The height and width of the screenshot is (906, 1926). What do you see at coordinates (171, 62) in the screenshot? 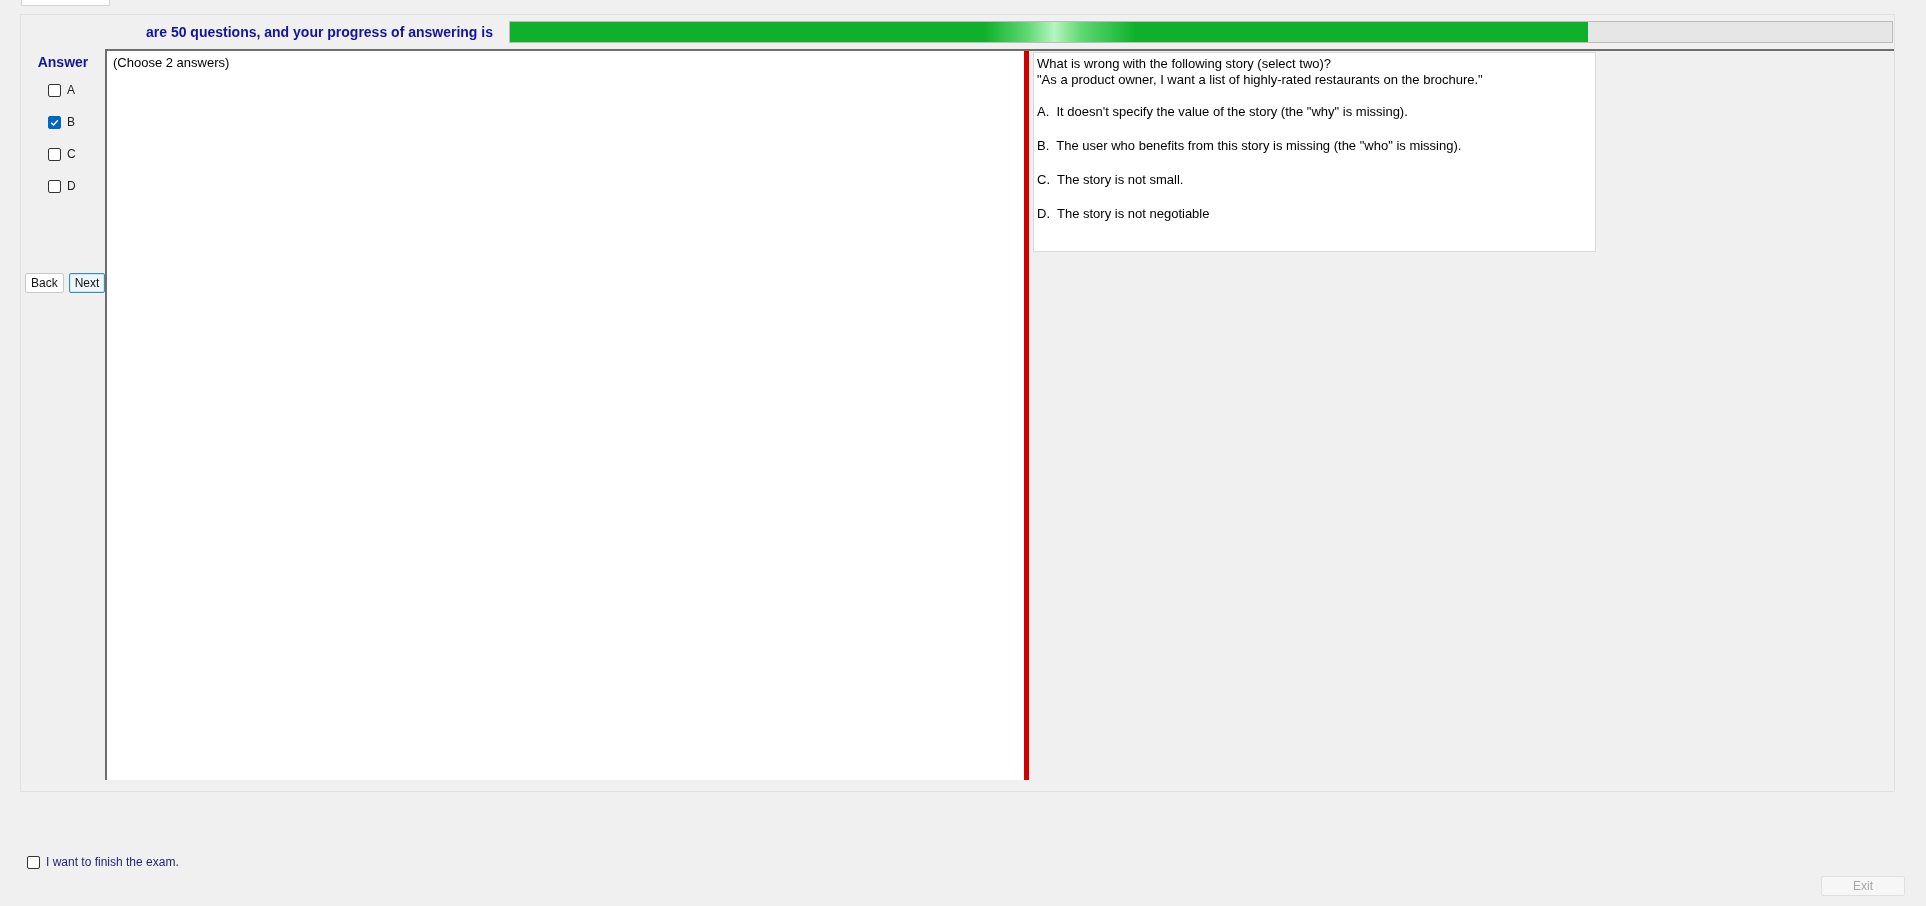
I see `instruction-text: (Choose 2 answers)` at bounding box center [171, 62].